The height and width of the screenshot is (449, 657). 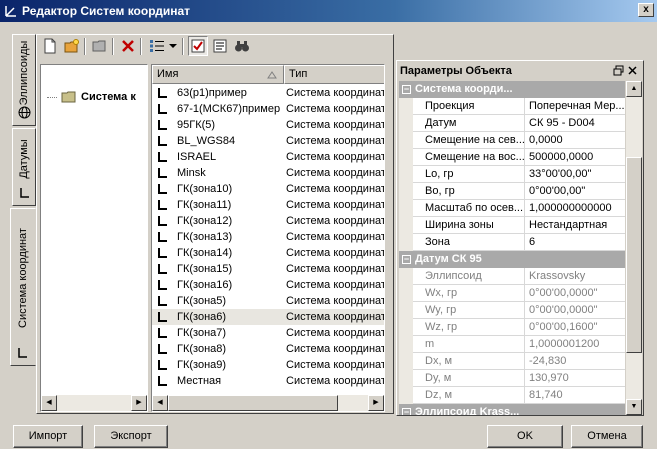 What do you see at coordinates (634, 89) in the screenshot?
I see `scroll-up-button: ▲` at bounding box center [634, 89].